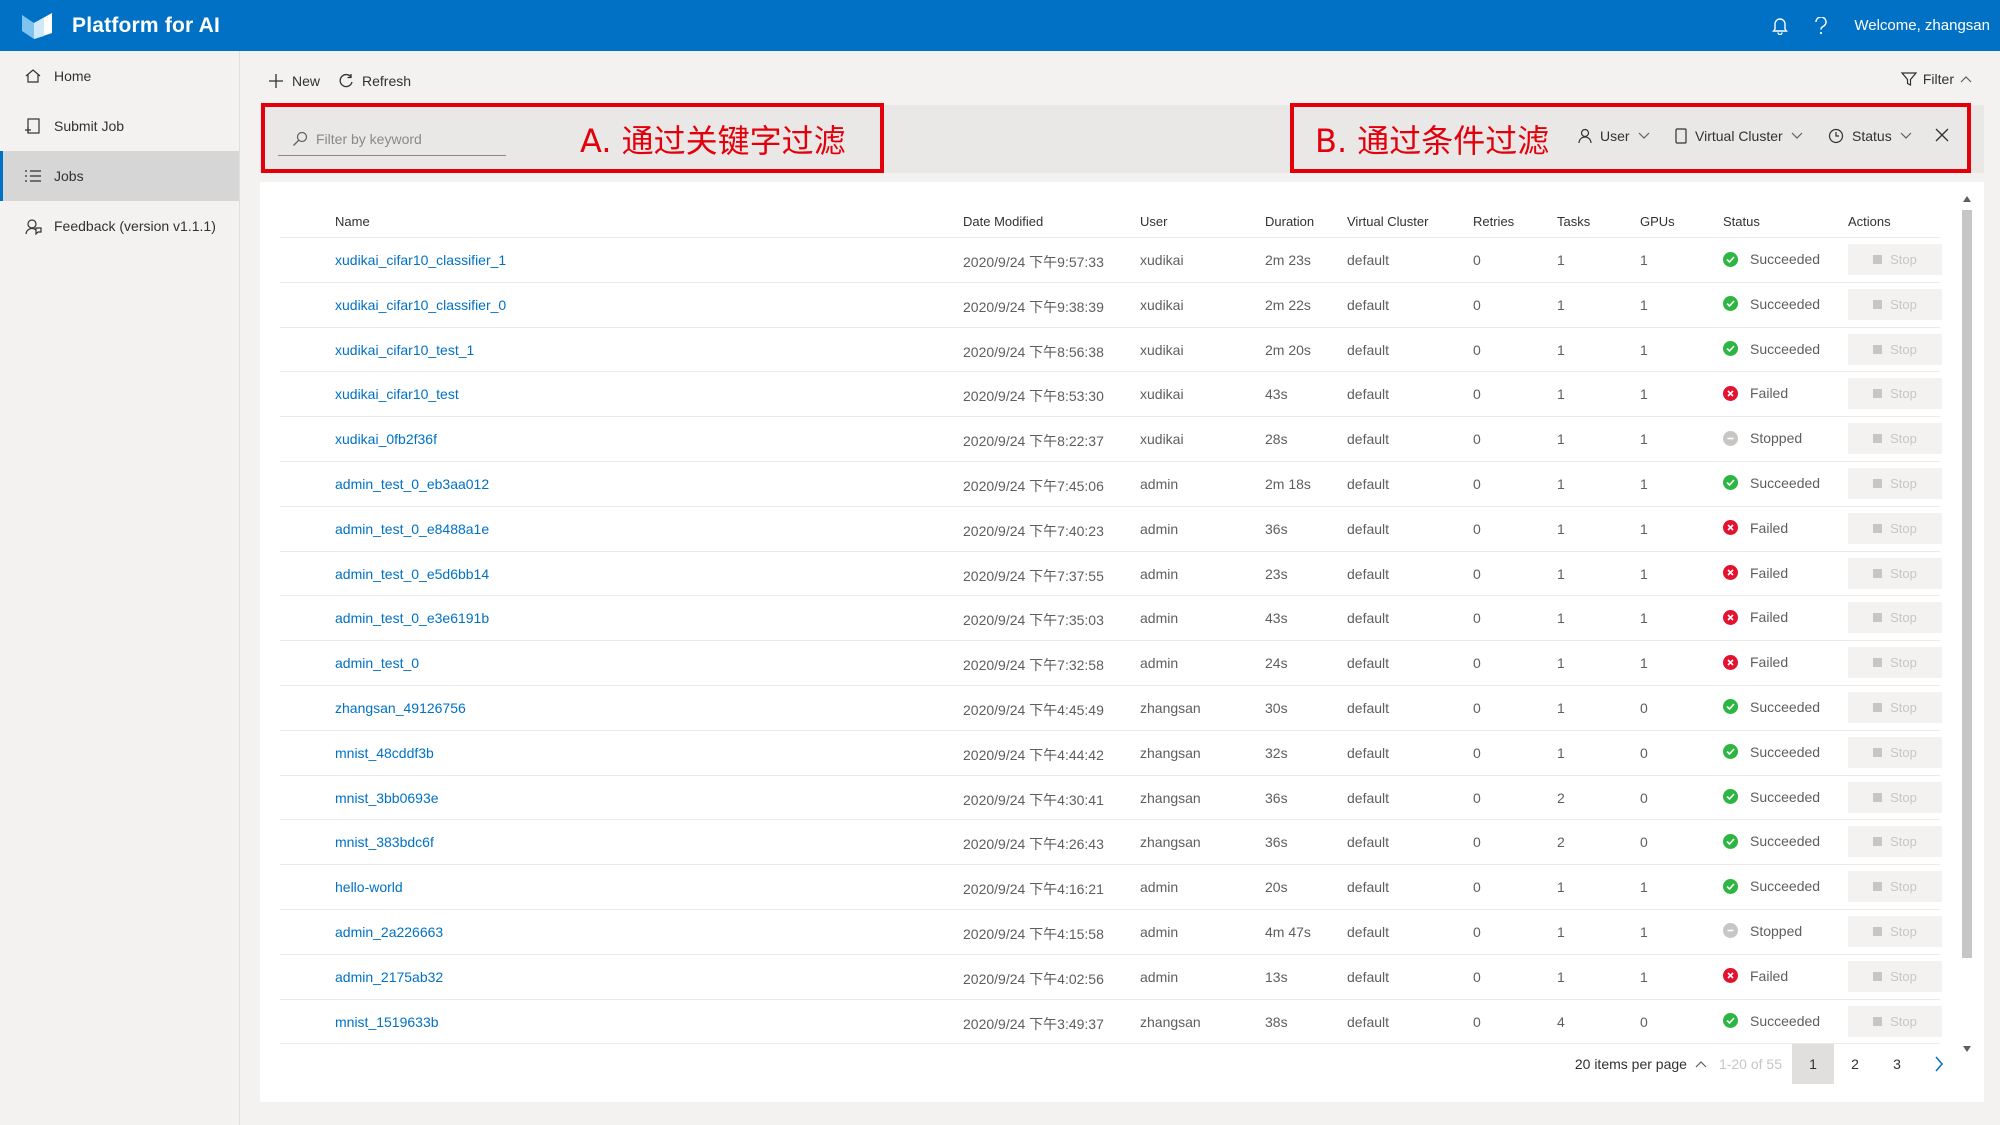 Image resolution: width=2000 pixels, height=1125 pixels. Describe the element at coordinates (1730, 438) in the screenshot. I see `stopped-icon` at that location.